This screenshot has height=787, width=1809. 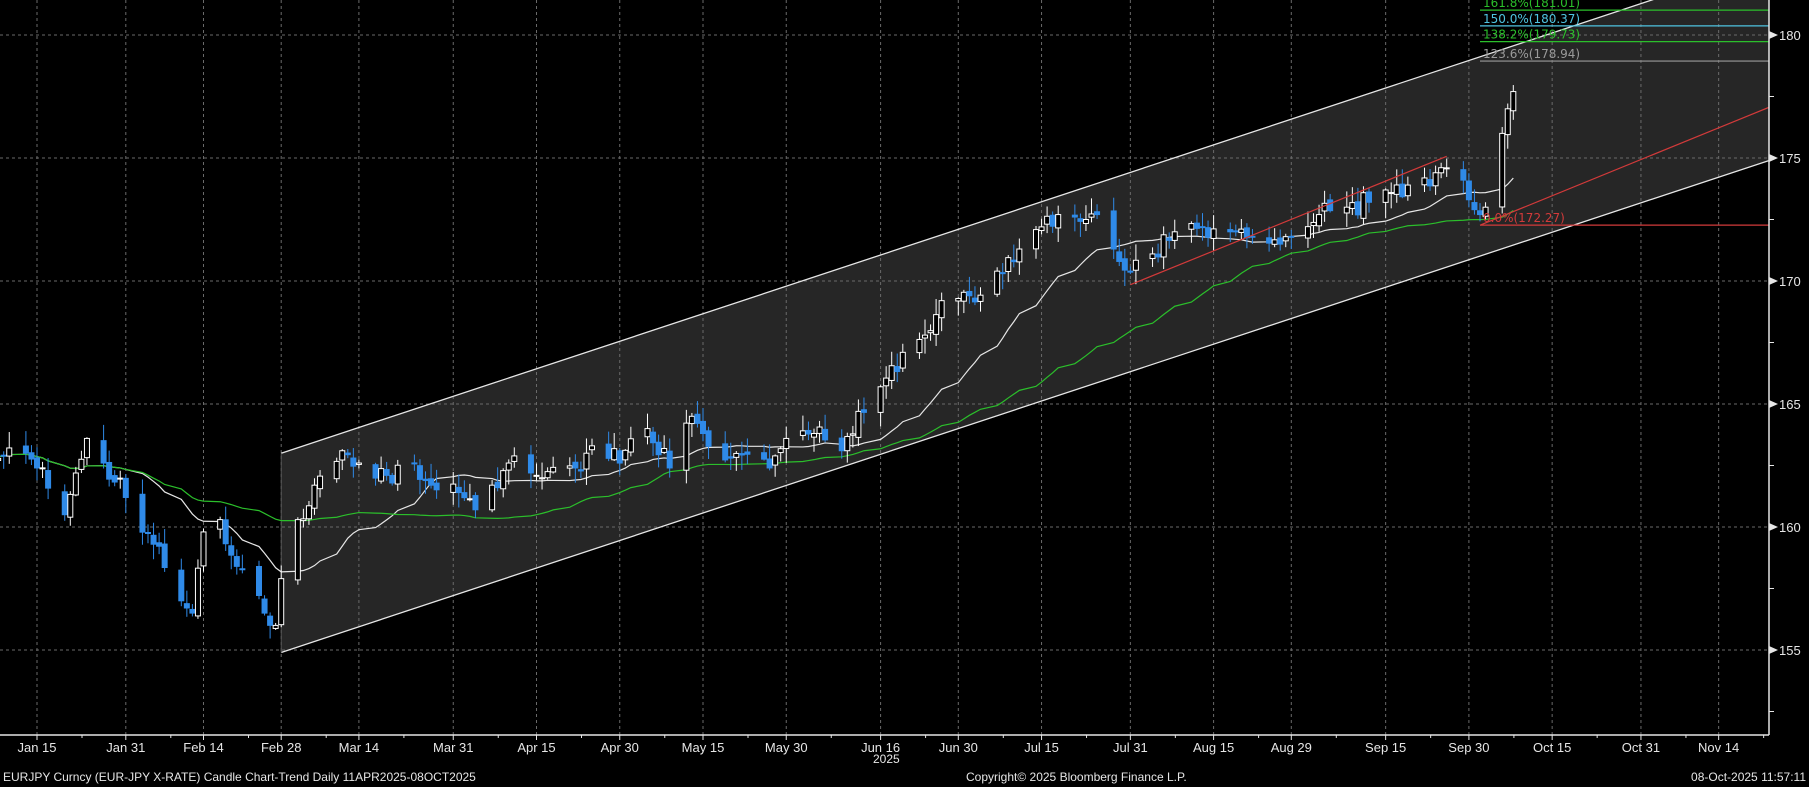 What do you see at coordinates (886, 759) in the screenshot?
I see `x-axis-year-label: 2025` at bounding box center [886, 759].